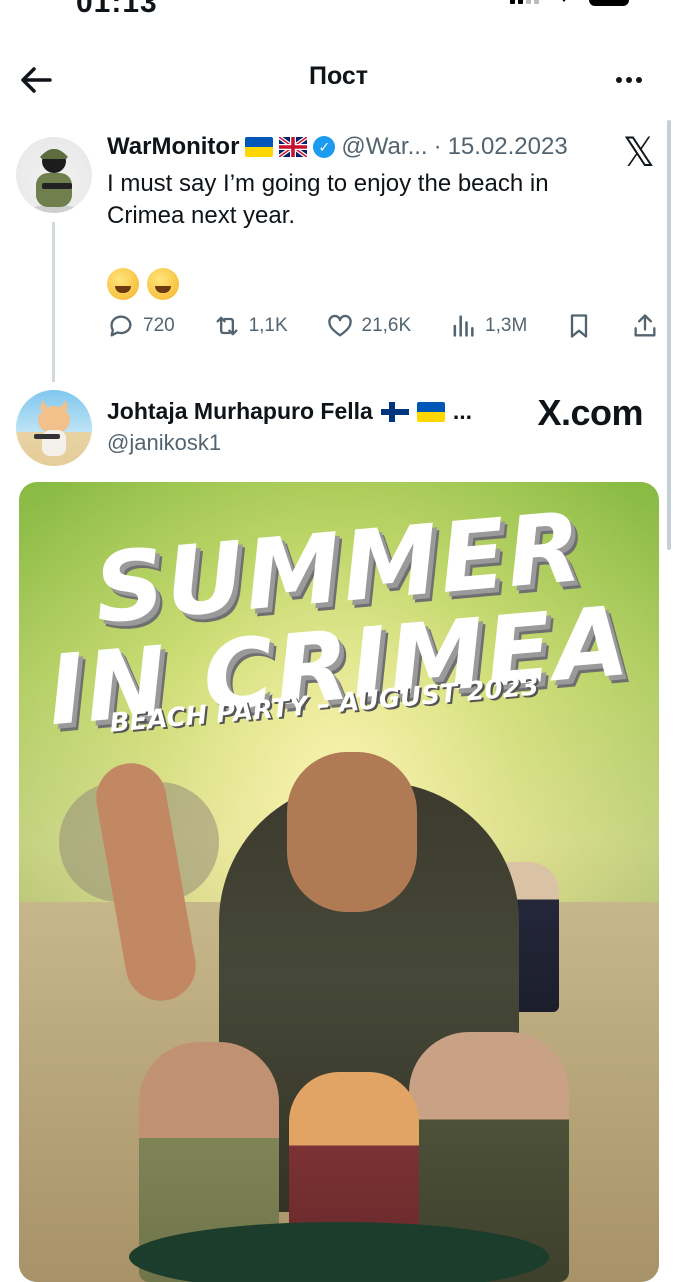 This screenshot has width=677, height=1282. I want to click on tweet-actions: 720 1,1K 21,6K 1,3M, so click(383, 326).